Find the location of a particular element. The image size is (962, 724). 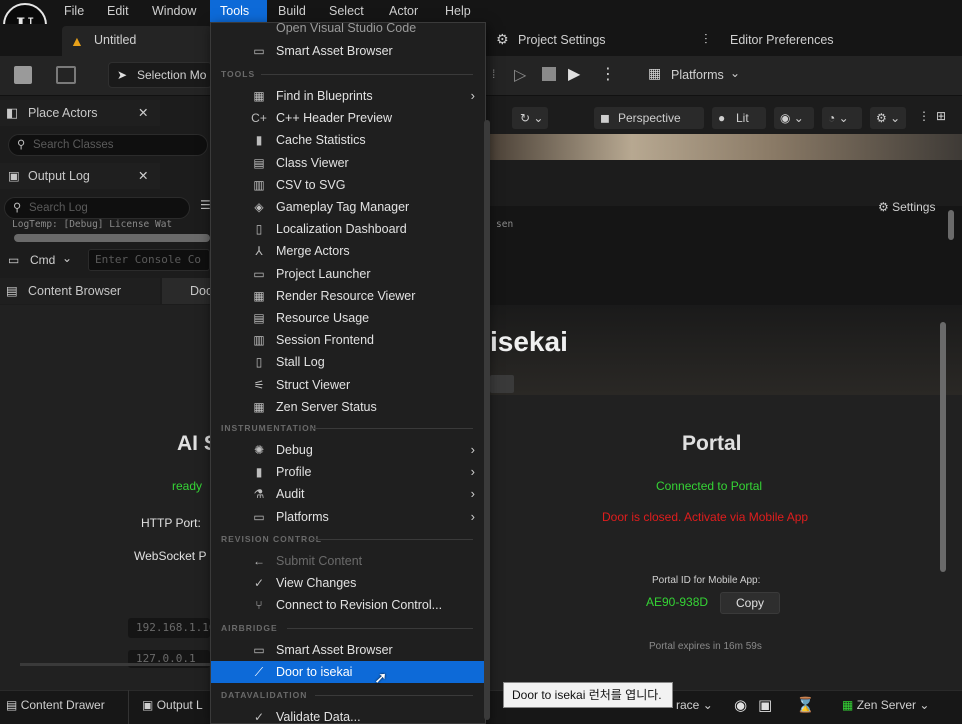

menu-actor: Actor is located at coordinates (403, 11).